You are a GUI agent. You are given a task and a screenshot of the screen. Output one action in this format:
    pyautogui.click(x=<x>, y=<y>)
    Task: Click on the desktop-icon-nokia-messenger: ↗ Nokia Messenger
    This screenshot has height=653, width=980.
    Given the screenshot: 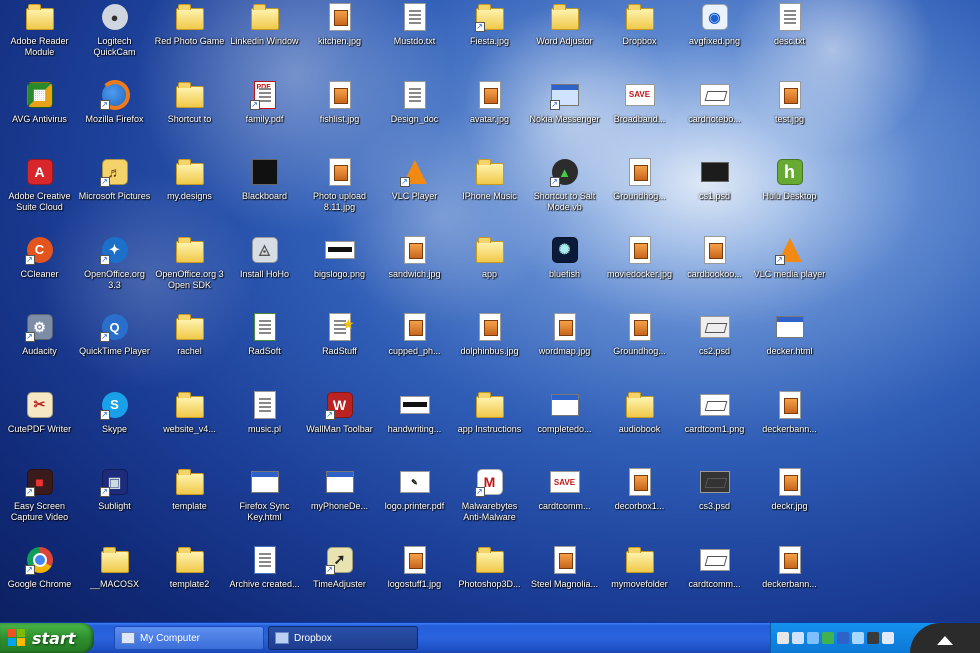 What is the action you would take?
    pyautogui.click(x=564, y=117)
    